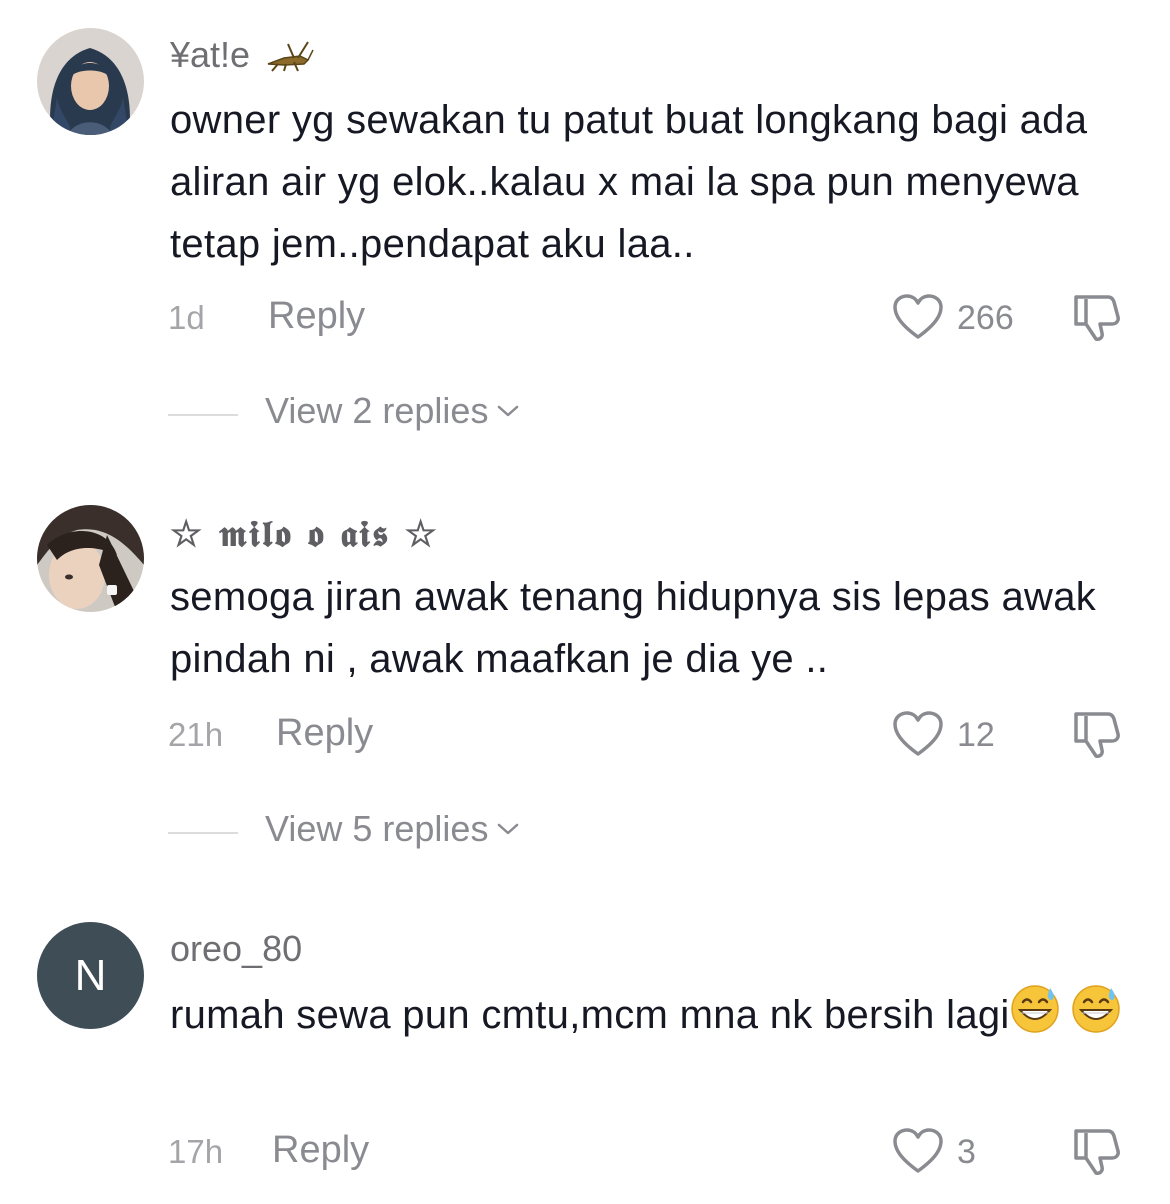 Image resolution: width=1170 pixels, height=1204 pixels. What do you see at coordinates (966, 1152) in the screenshot?
I see `like-count: 3` at bounding box center [966, 1152].